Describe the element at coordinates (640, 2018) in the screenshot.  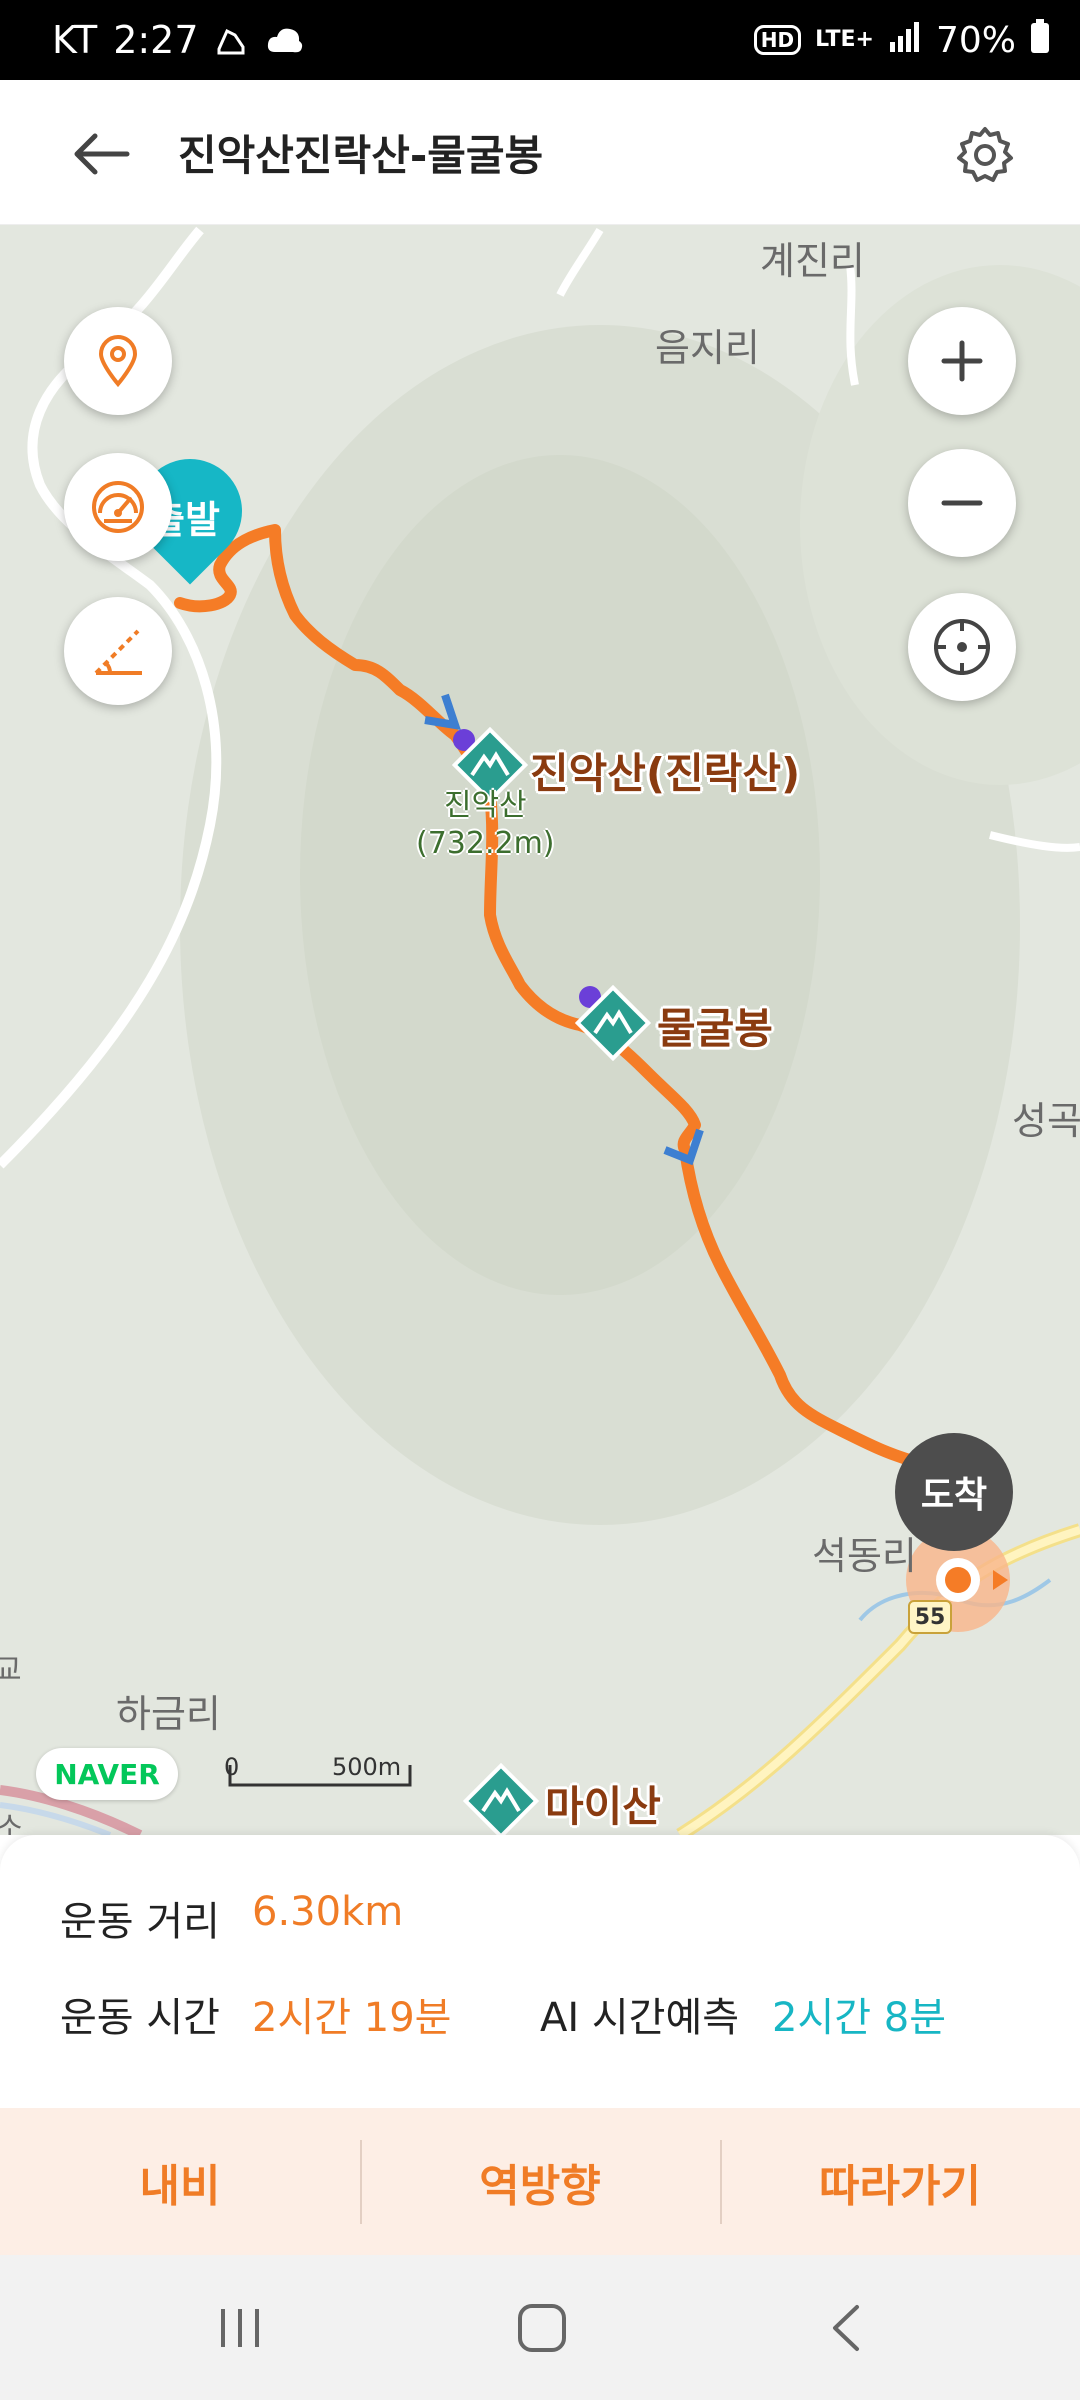
I see `ai-prediction-label: AI 시간예측` at that location.